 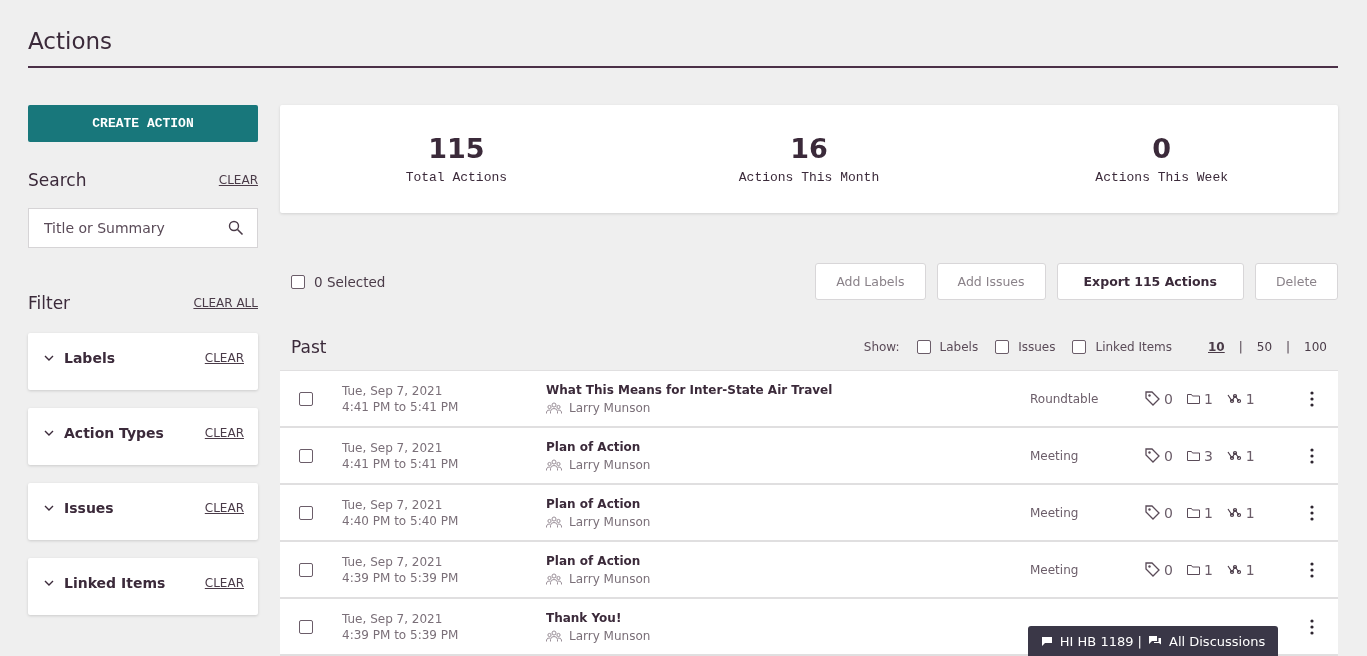 What do you see at coordinates (1162, 148) in the screenshot?
I see `stat-value: 0` at bounding box center [1162, 148].